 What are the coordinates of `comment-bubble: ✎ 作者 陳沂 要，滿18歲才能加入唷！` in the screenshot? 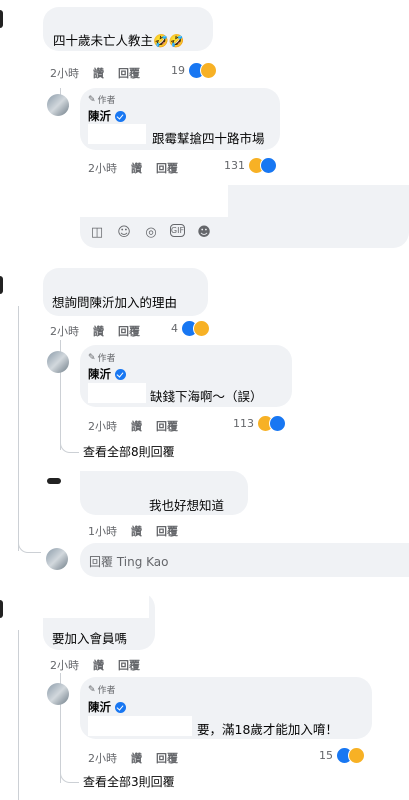 It's located at (226, 708).